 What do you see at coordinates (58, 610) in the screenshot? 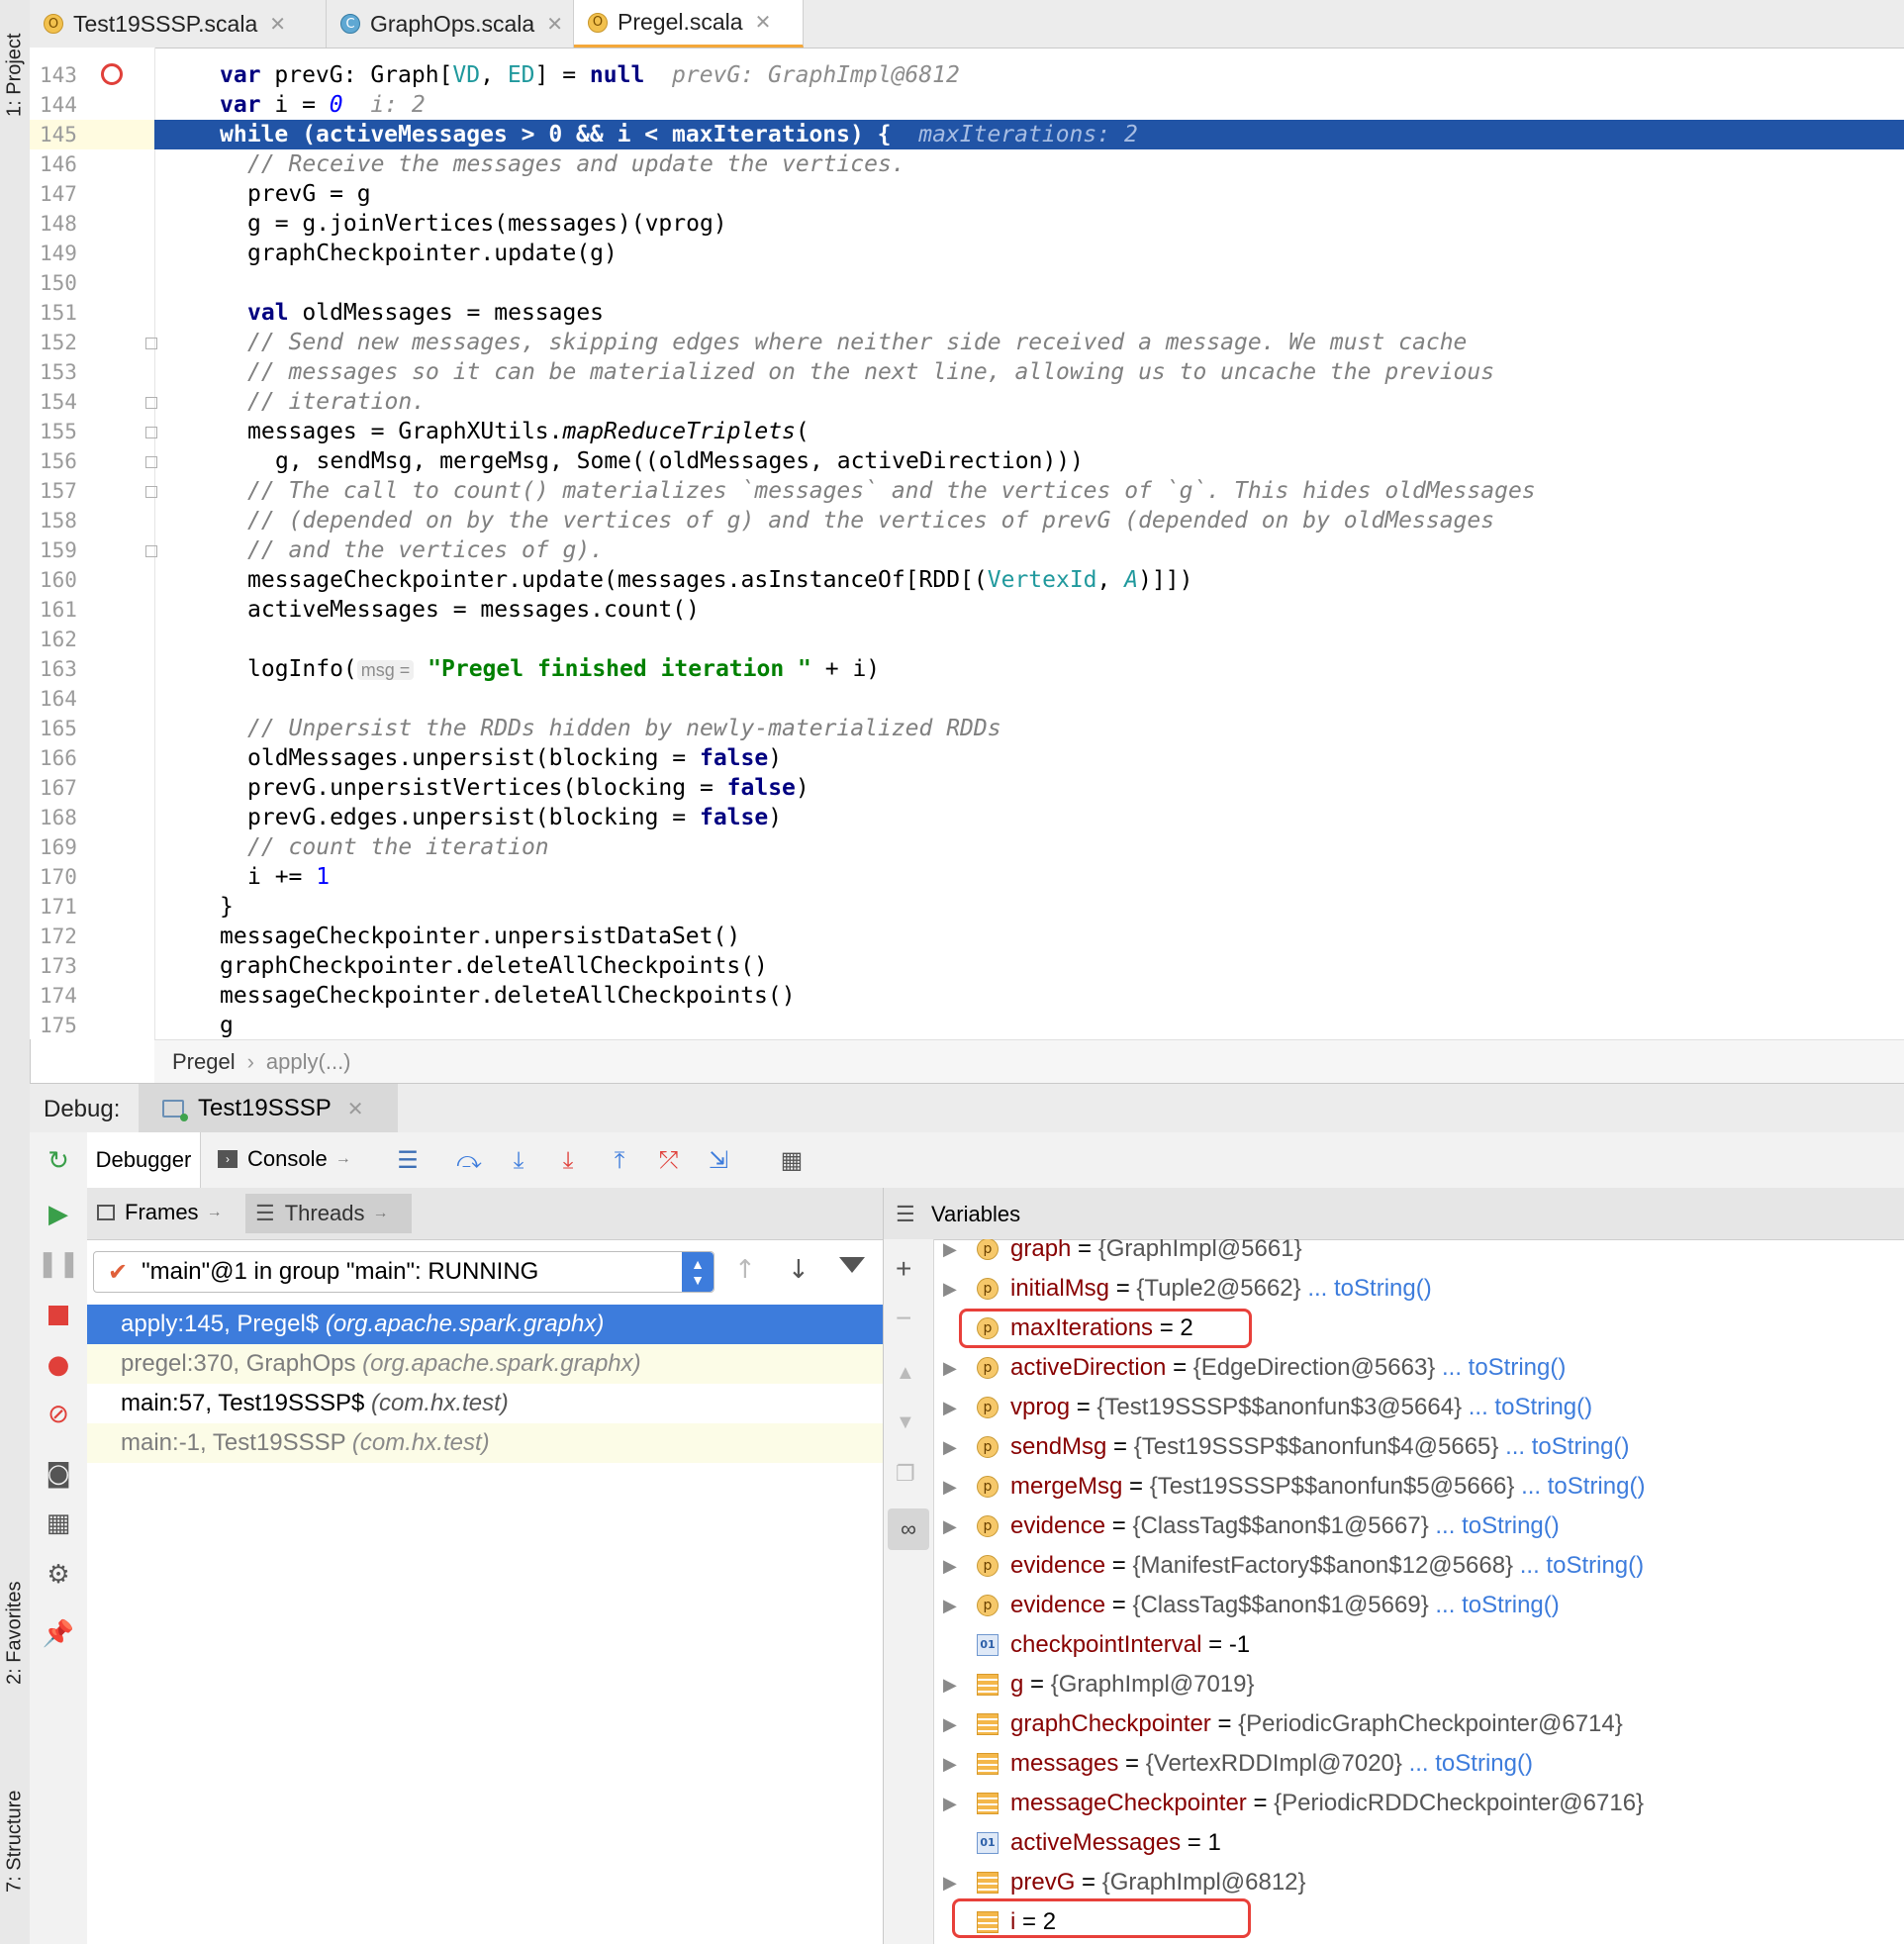
I see `line-number: 161` at bounding box center [58, 610].